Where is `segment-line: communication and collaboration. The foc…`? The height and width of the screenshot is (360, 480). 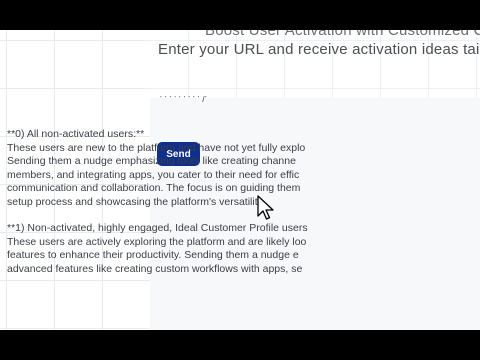
segment-line: communication and collaboration. The foc… is located at coordinates (154, 188).